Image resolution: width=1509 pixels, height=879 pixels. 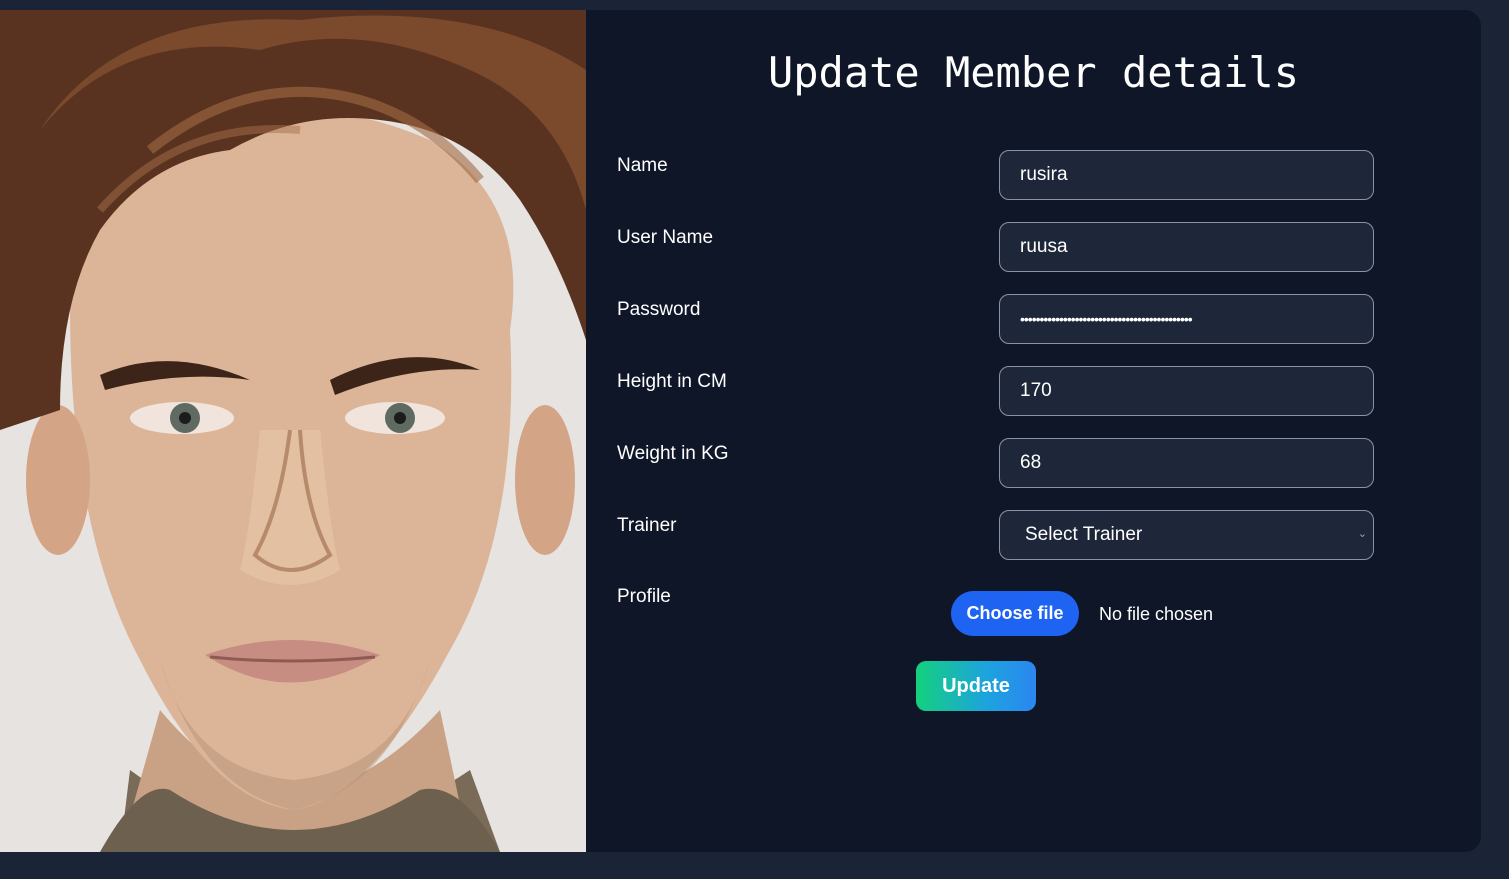 I want to click on profile-label: Profile, so click(x=644, y=596).